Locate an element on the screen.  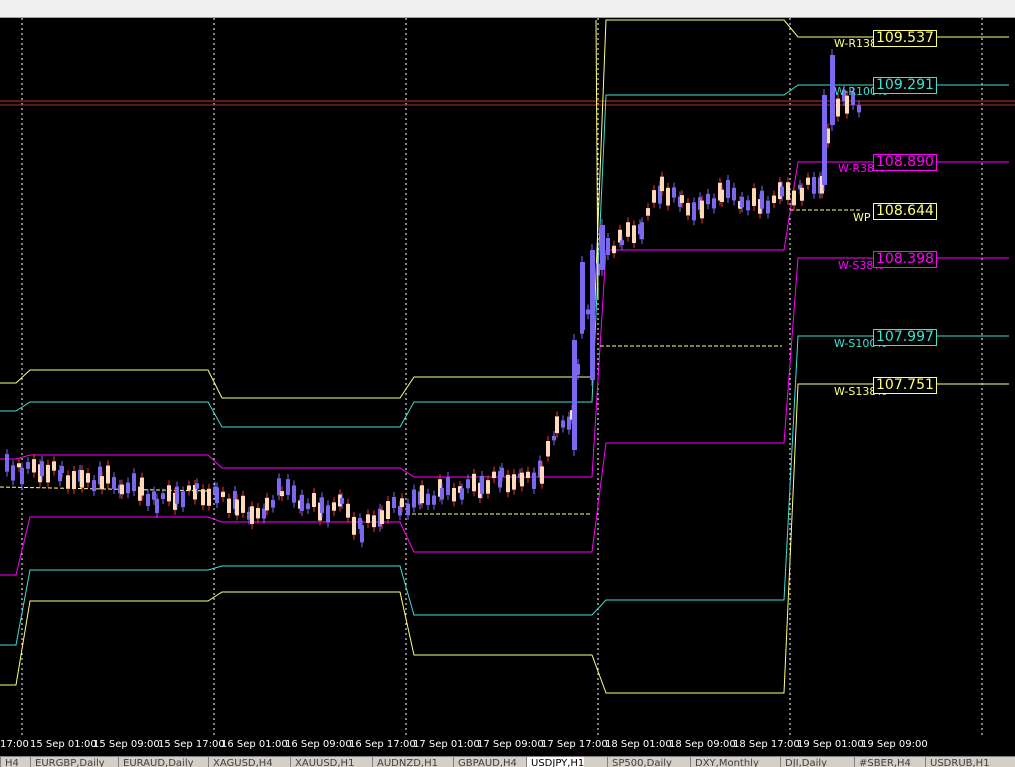
time-label: 15 Sep 09:00 is located at coordinates (126, 744).